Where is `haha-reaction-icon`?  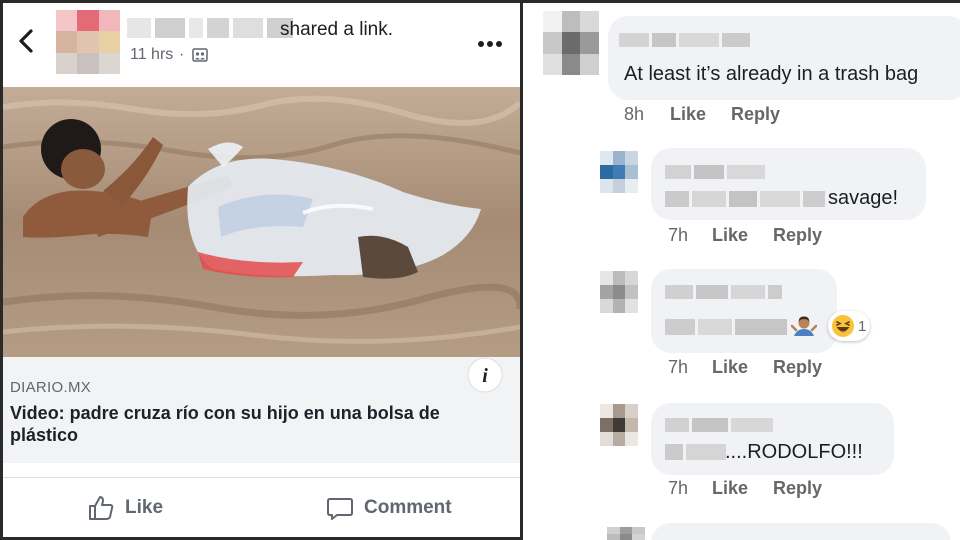 haha-reaction-icon is located at coordinates (843, 326).